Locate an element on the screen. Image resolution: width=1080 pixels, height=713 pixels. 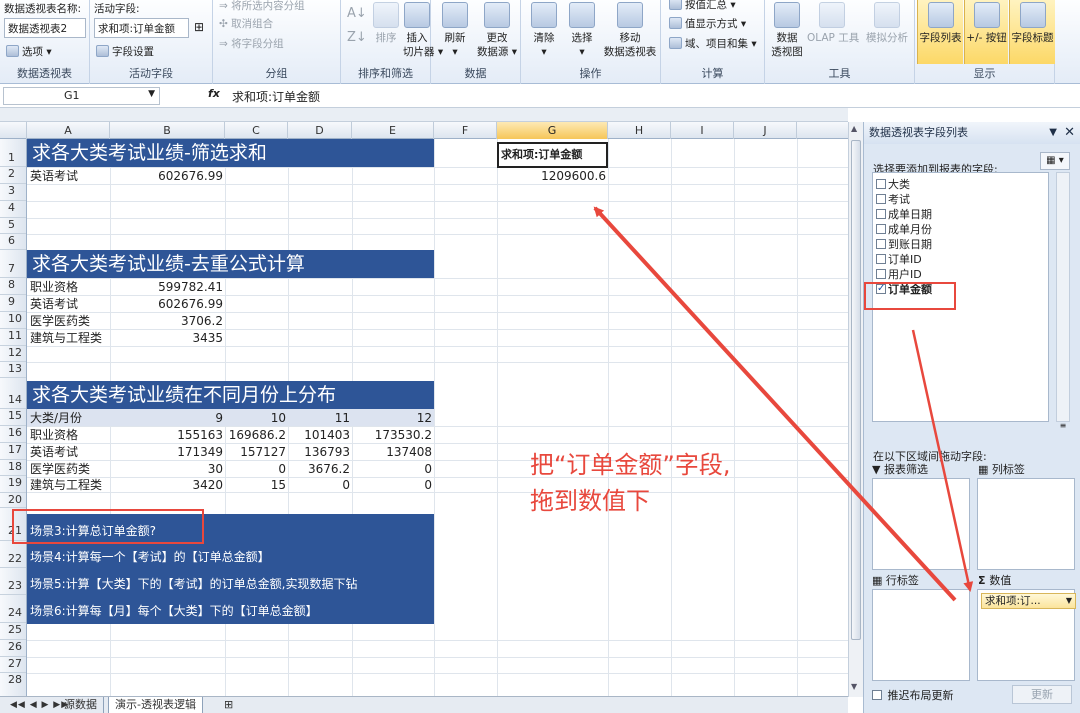
column-header: D is located at coordinates (320, 130).